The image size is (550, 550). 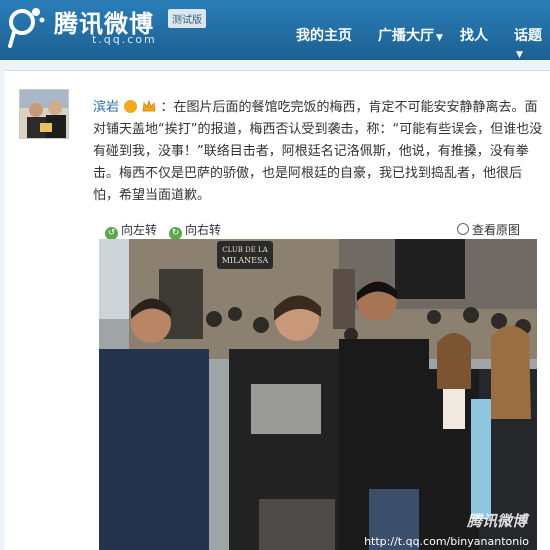 What do you see at coordinates (131, 106) in the screenshot?
I see `verified-icon` at bounding box center [131, 106].